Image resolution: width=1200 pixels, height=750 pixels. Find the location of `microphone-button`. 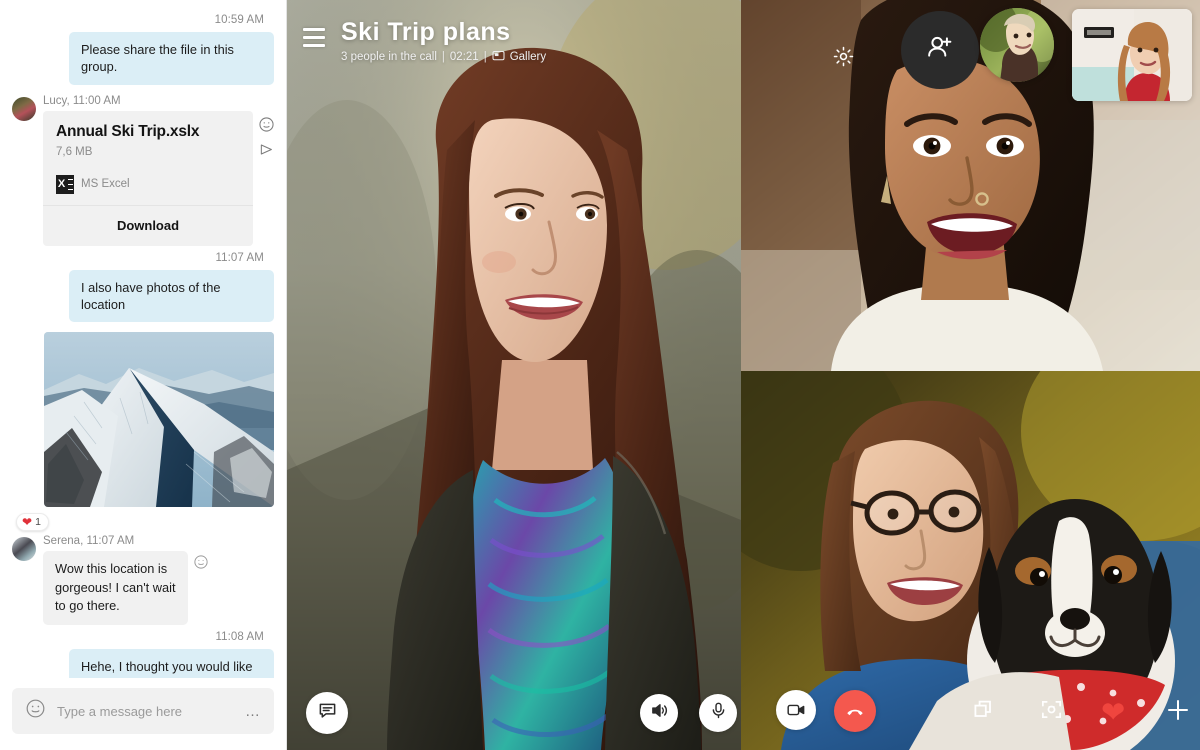

microphone-button is located at coordinates (718, 713).